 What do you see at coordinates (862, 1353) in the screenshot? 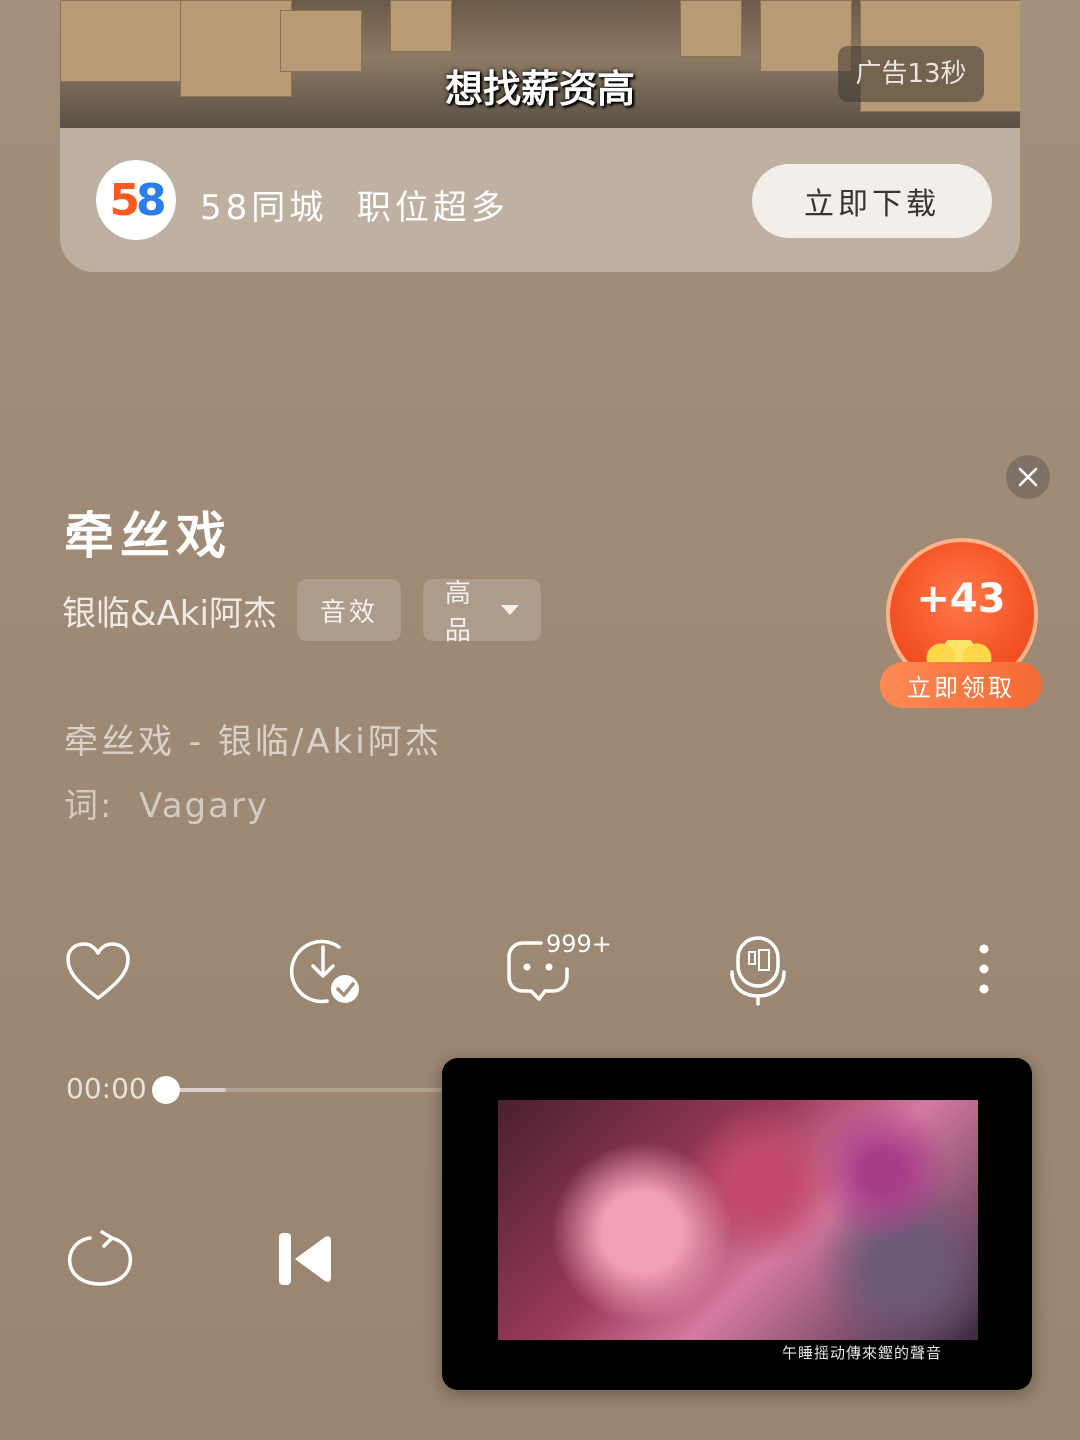
I see `video-subtitle: 午睡摇动傳來鏗的聲音` at bounding box center [862, 1353].